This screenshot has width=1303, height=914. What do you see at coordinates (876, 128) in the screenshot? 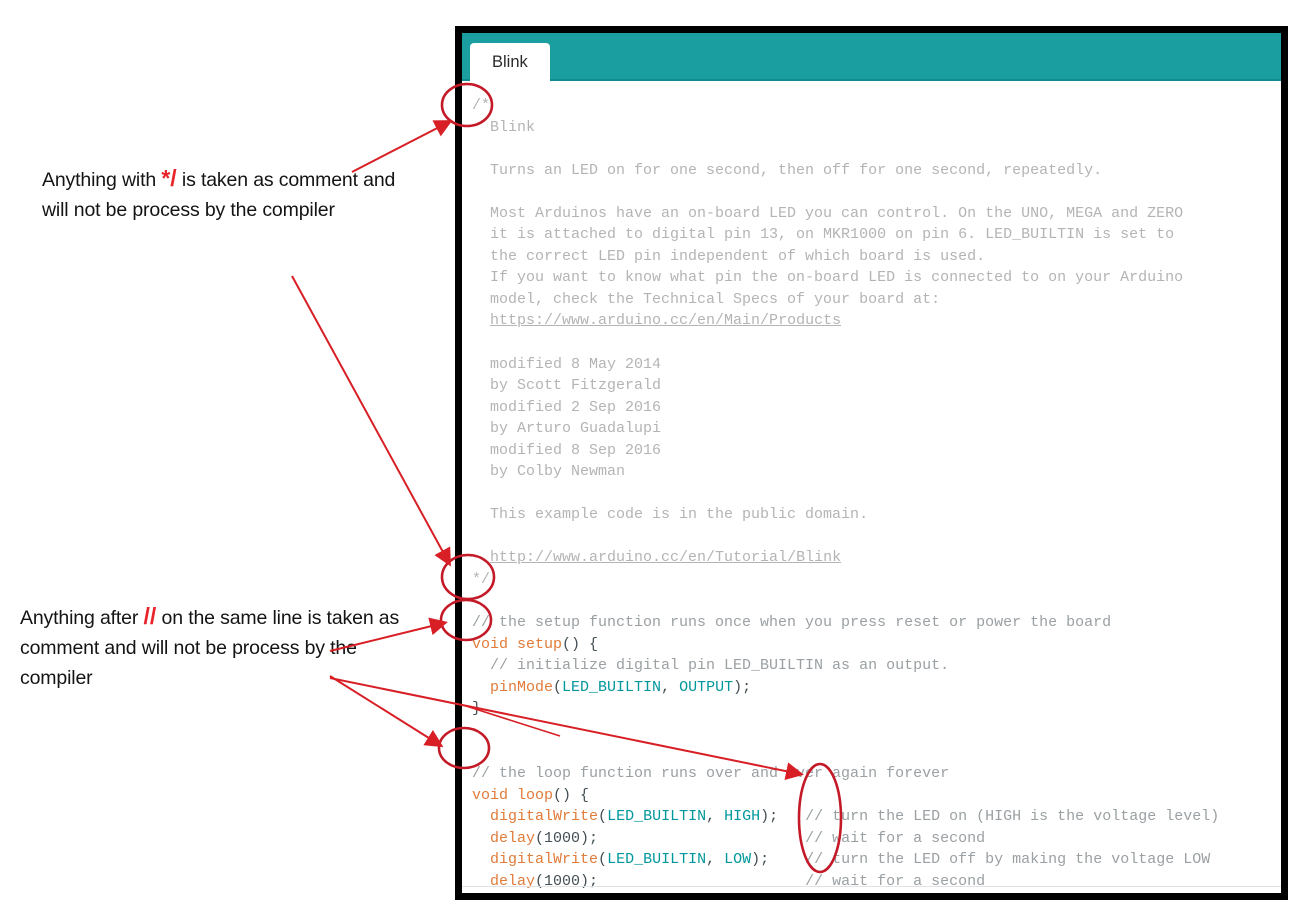
I see `code-line: Blink` at bounding box center [876, 128].